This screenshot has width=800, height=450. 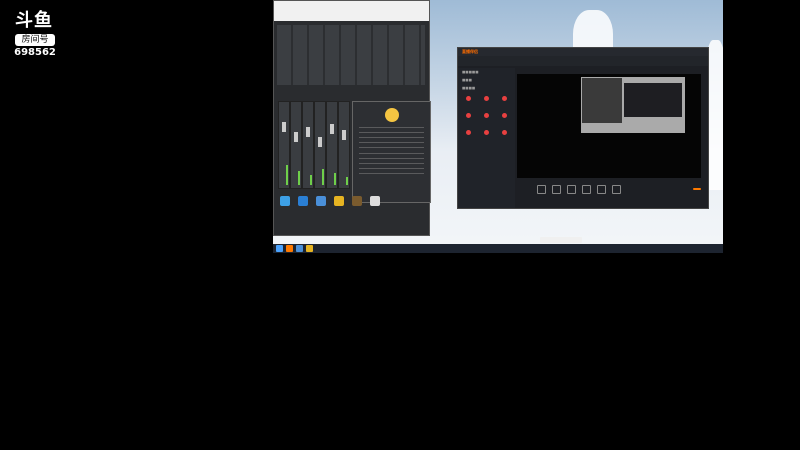 What do you see at coordinates (583, 61) in the screenshot?
I see `app-tabs` at bounding box center [583, 61].